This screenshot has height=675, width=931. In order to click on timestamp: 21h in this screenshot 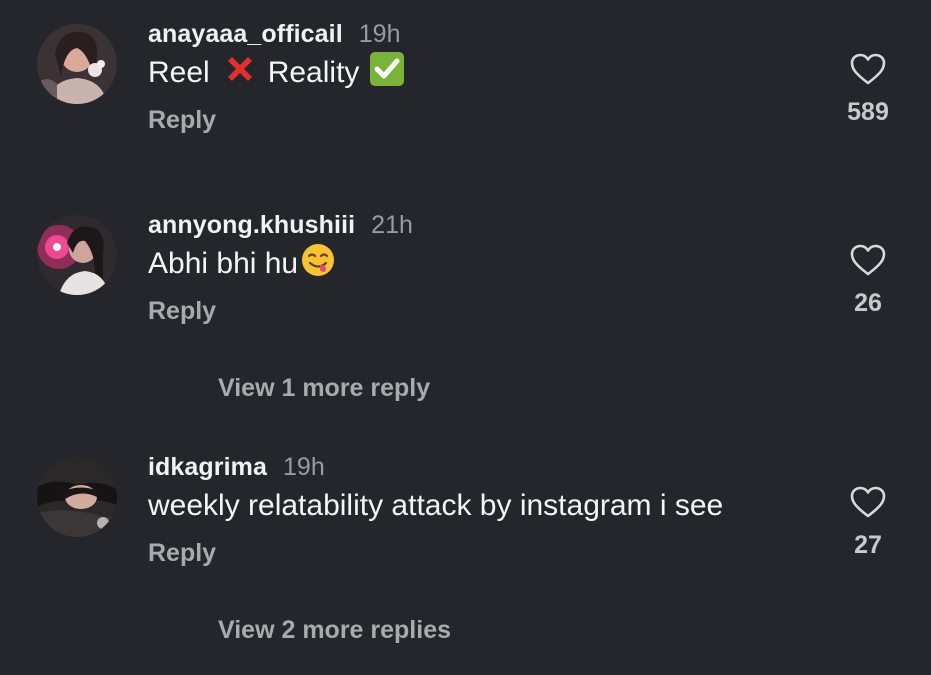, I will do `click(392, 225)`.